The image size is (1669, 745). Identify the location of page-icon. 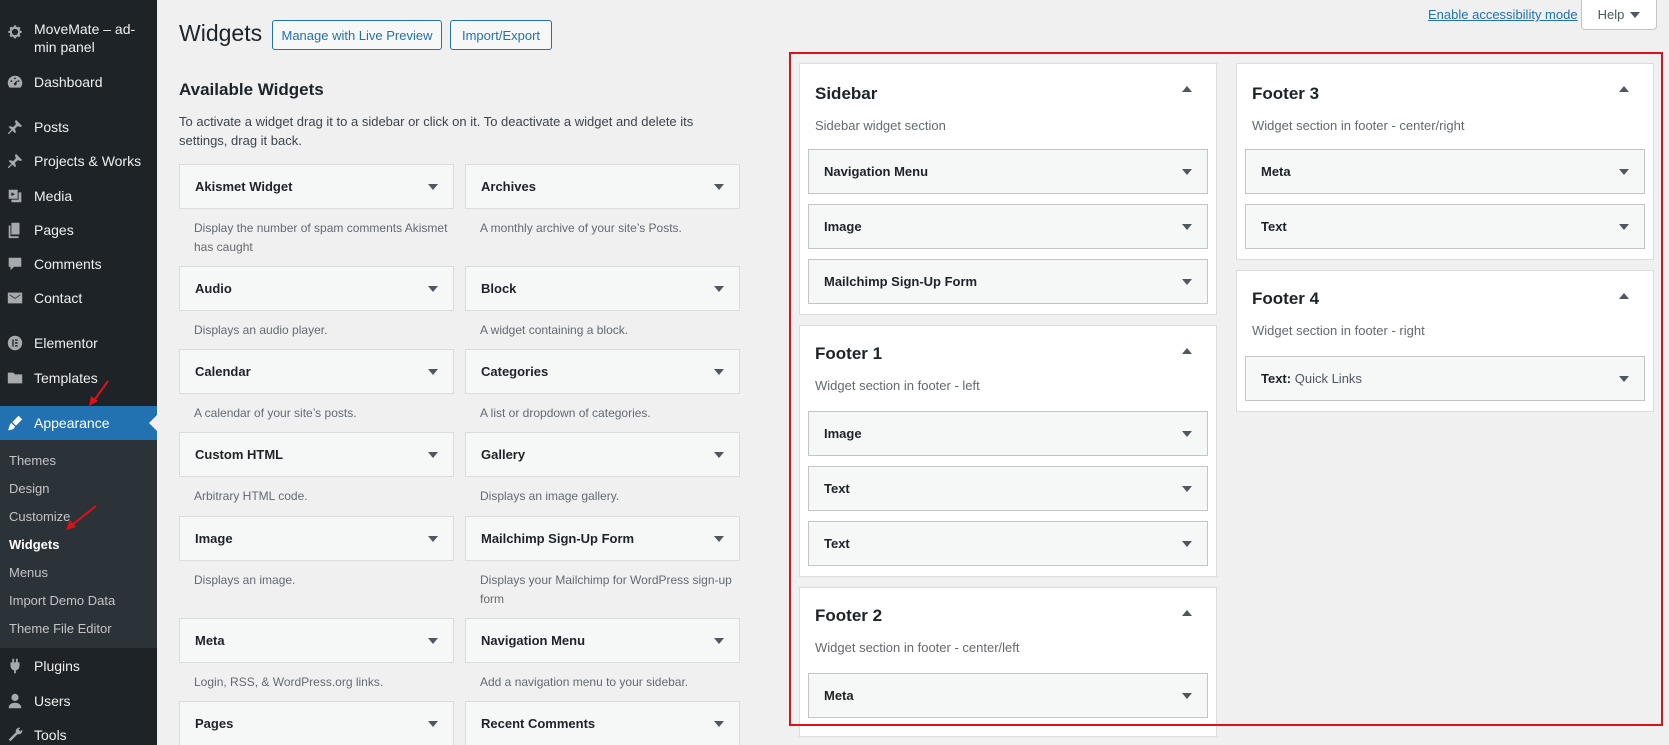
(15, 230).